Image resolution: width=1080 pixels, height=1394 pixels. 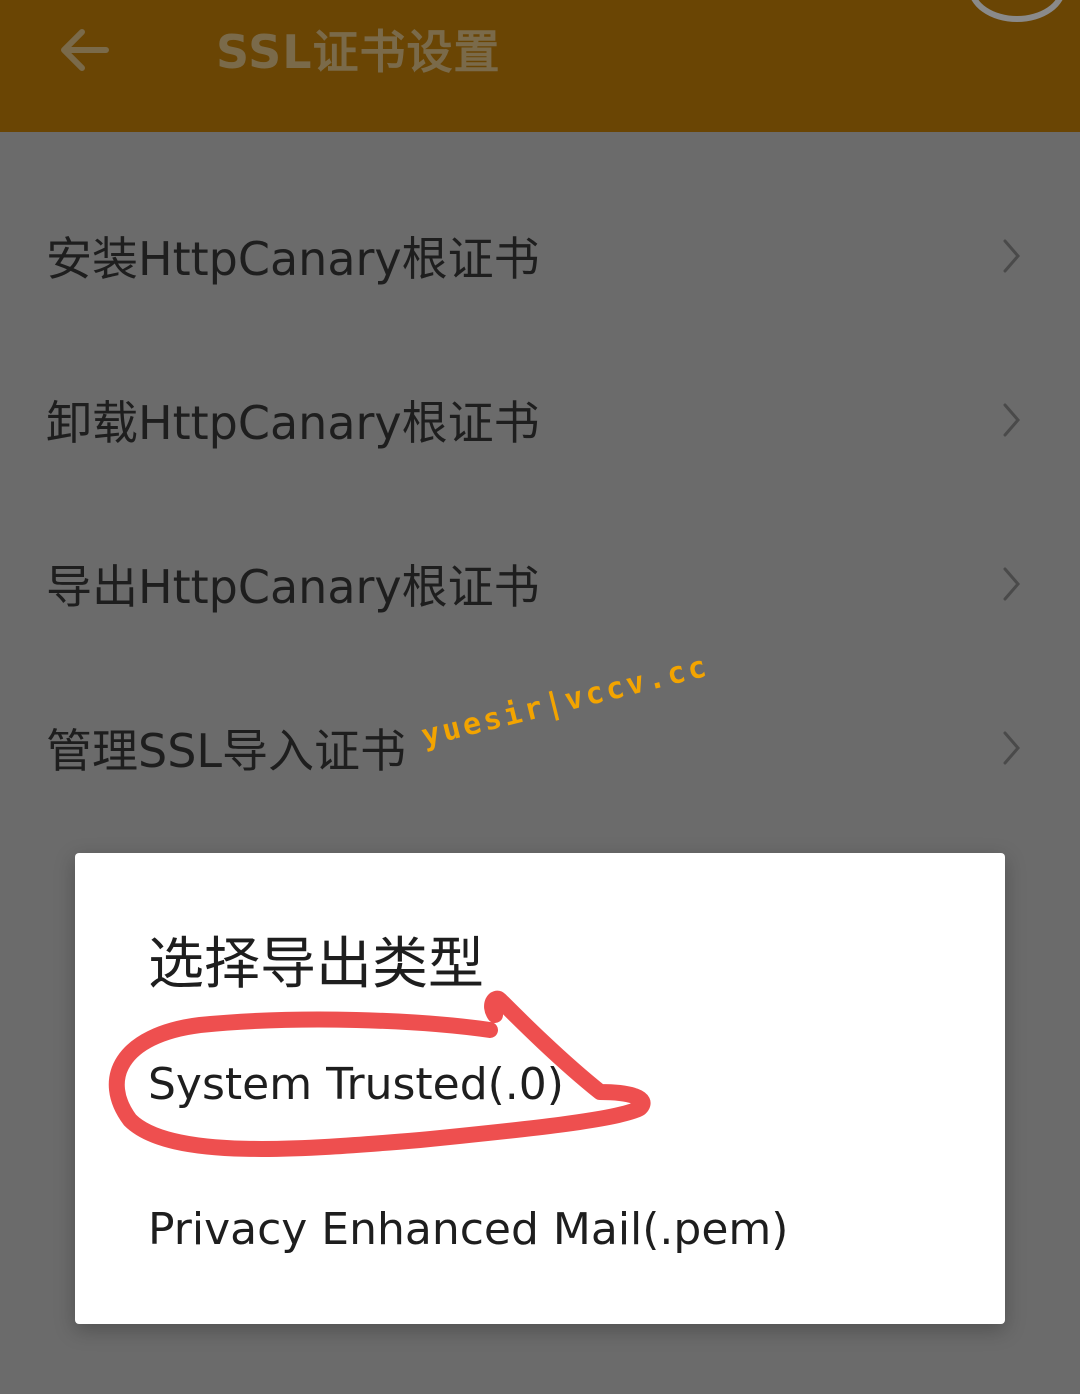 What do you see at coordinates (293, 587) in the screenshot?
I see `menu-item-label: 导出HttpCanary根证书` at bounding box center [293, 587].